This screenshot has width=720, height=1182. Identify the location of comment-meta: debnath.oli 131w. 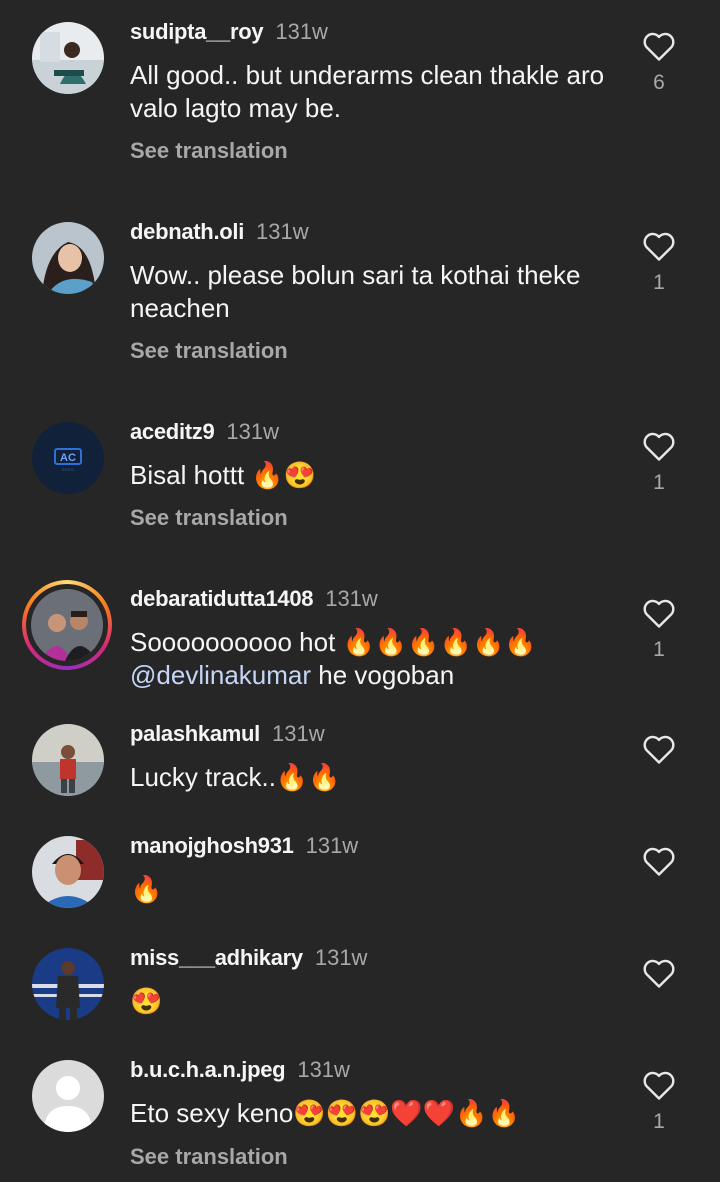
(219, 232).